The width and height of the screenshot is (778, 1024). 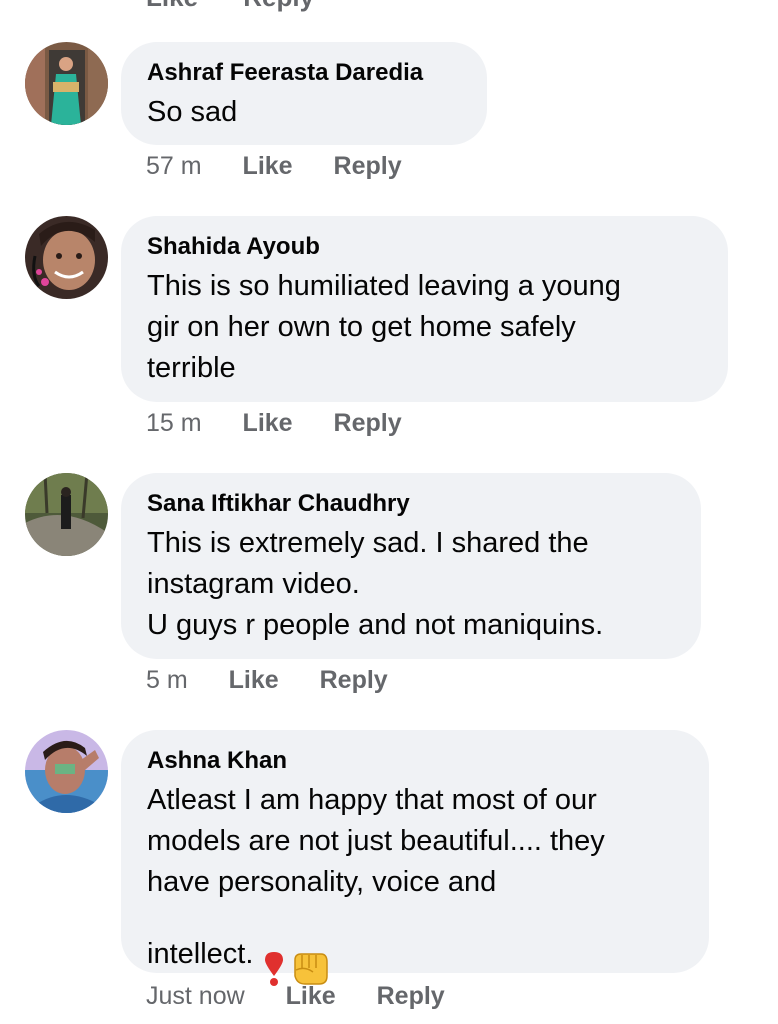 I want to click on comment-timestamp: 5 m, so click(x=167, y=680).